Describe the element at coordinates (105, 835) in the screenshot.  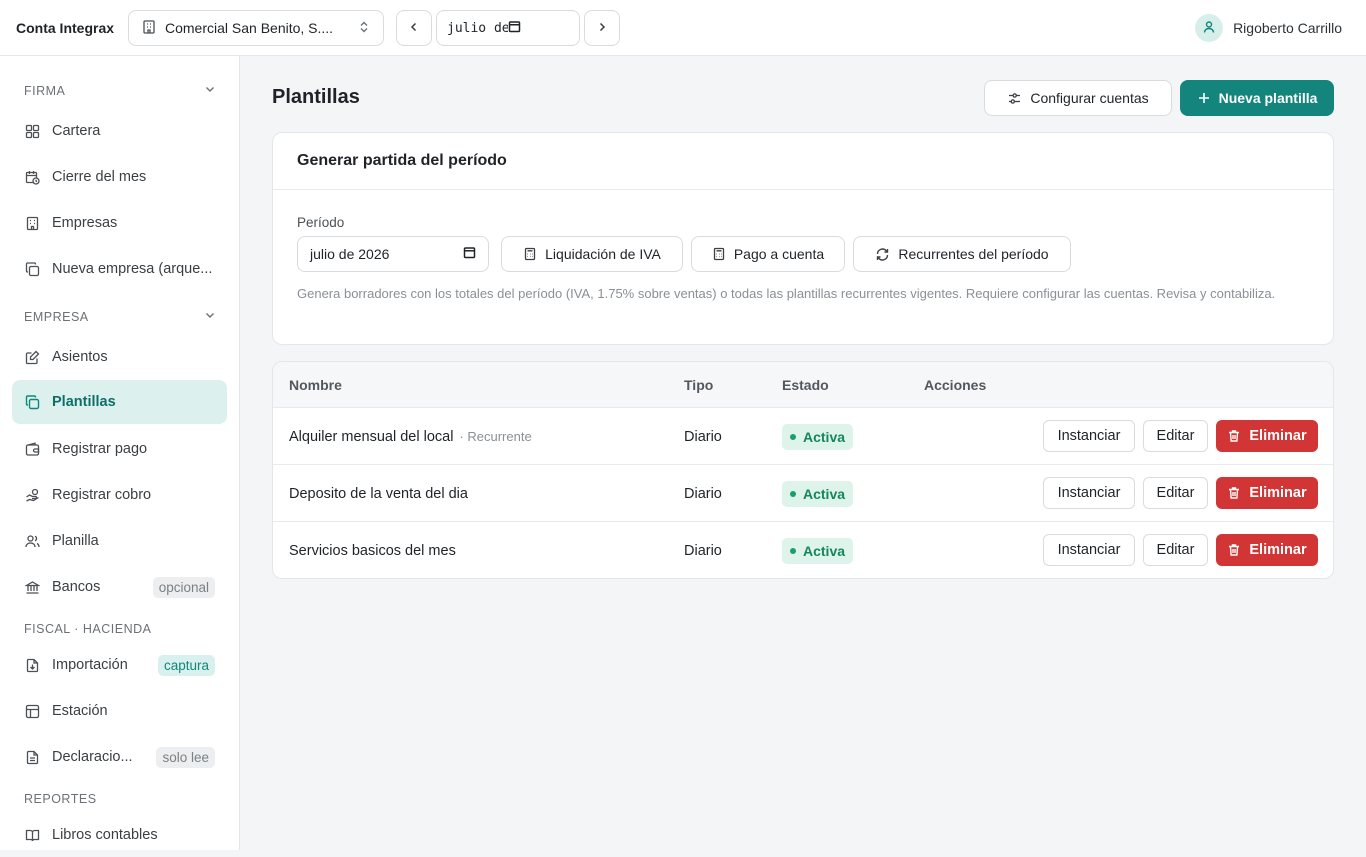
I see `sidebar-item-label: Libros contables` at that location.